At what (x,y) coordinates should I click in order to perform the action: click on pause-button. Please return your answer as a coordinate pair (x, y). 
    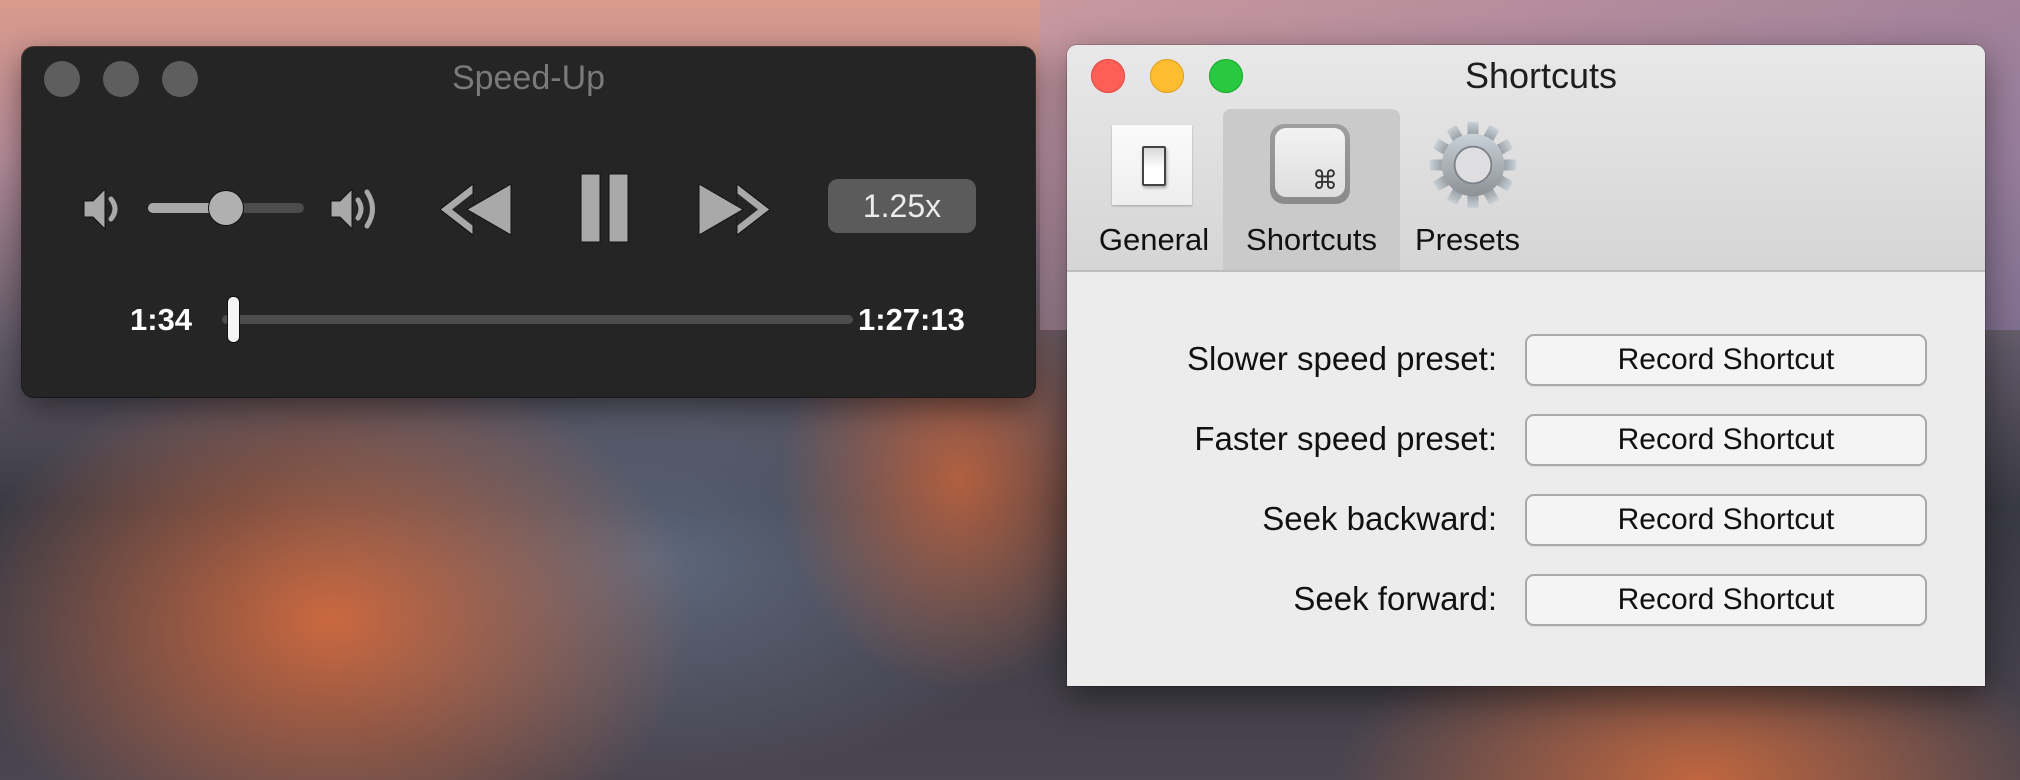
    Looking at the image, I should click on (605, 208).